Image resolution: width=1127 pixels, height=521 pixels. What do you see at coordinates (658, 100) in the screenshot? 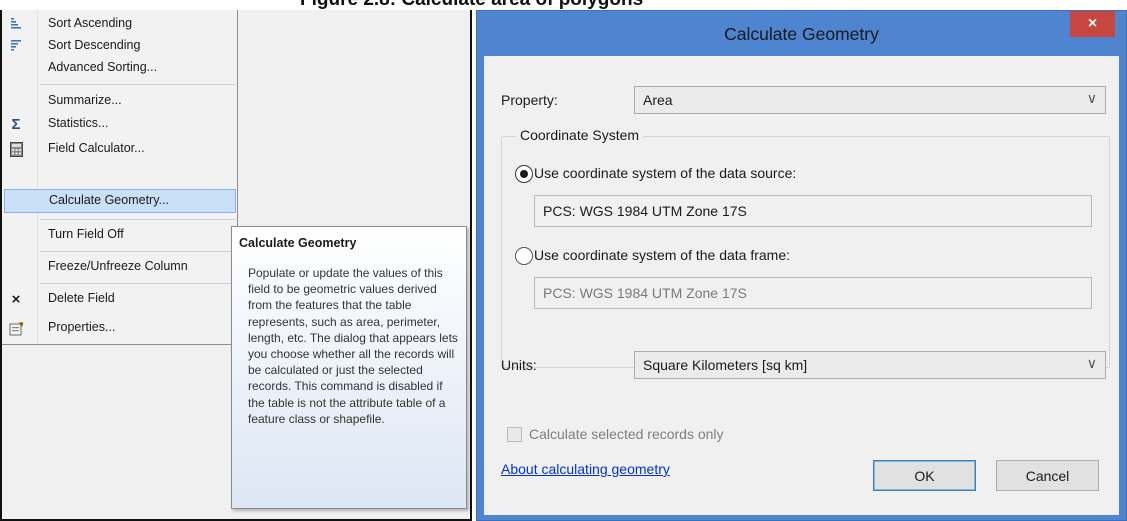
I see `property-value: Area` at bounding box center [658, 100].